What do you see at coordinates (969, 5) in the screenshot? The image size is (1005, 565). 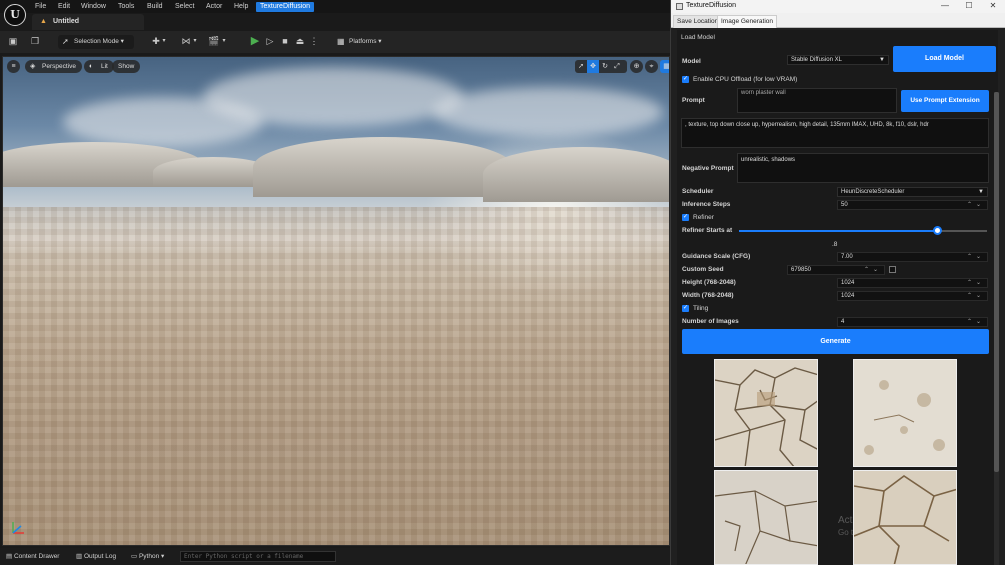 I see `maximize-icon: ☐` at bounding box center [969, 5].